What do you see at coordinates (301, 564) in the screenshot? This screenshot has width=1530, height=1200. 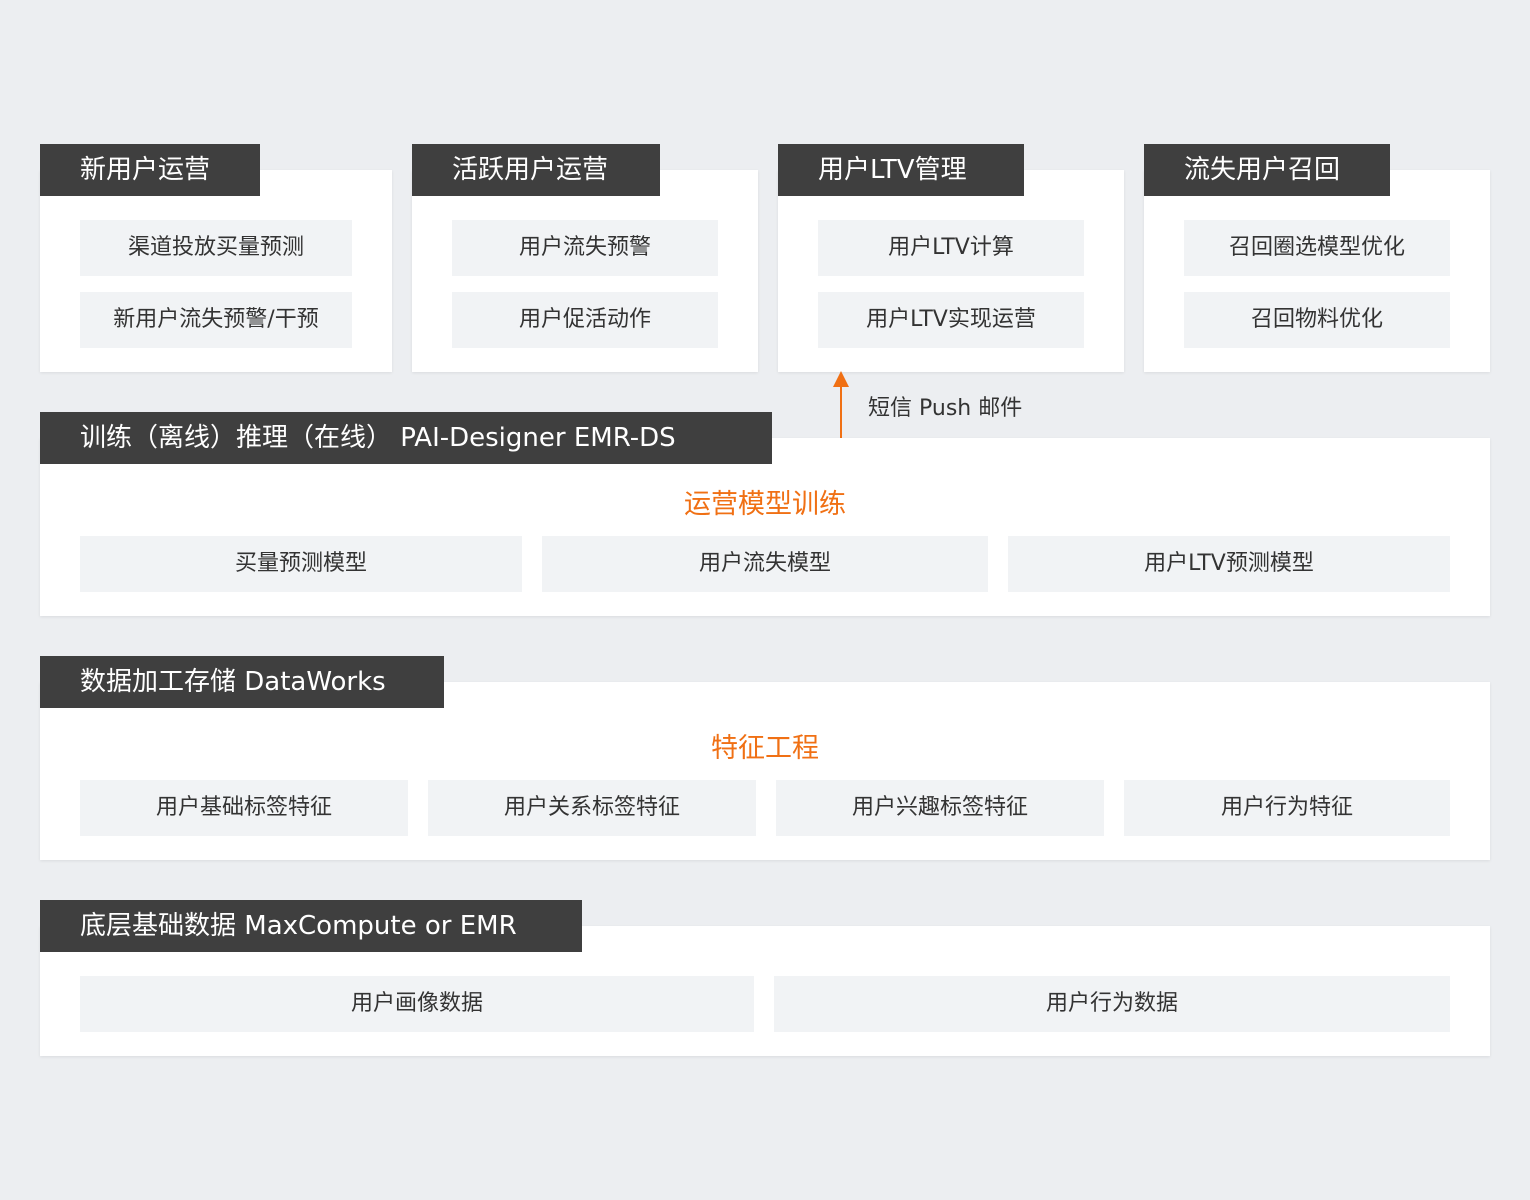 I see `training-item-purchase-model: 买量预测模型` at bounding box center [301, 564].